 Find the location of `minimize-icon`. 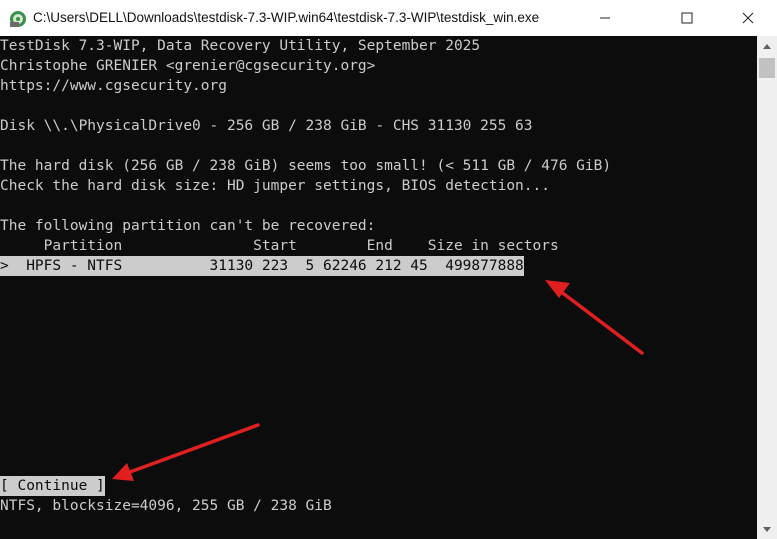

minimize-icon is located at coordinates (605, 18).